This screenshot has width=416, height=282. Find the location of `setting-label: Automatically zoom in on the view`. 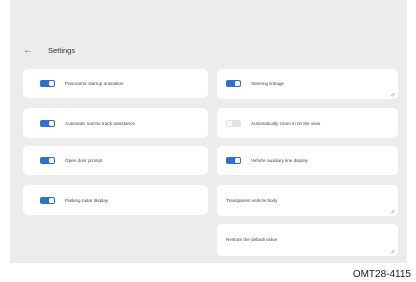

setting-label: Automatically zoom in on the view is located at coordinates (286, 123).